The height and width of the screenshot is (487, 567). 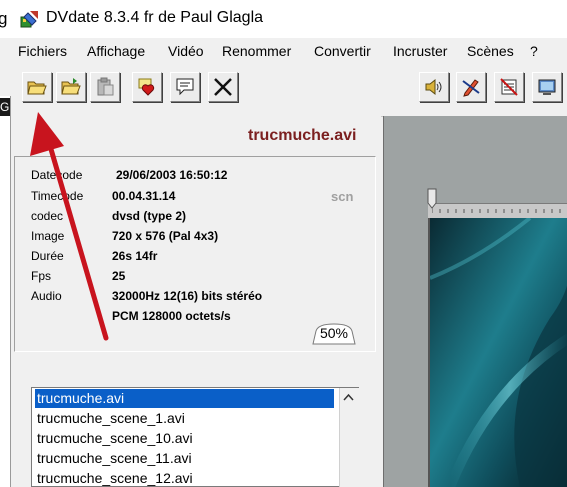 What do you see at coordinates (490, 51) in the screenshot?
I see `menu-scenes: Scènes` at bounding box center [490, 51].